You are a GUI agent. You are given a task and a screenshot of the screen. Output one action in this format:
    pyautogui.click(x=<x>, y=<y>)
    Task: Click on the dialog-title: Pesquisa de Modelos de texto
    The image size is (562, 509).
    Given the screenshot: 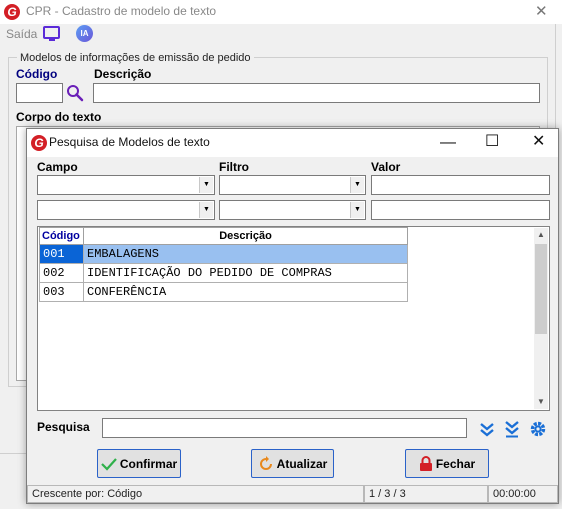 What is the action you would take?
    pyautogui.click(x=129, y=142)
    